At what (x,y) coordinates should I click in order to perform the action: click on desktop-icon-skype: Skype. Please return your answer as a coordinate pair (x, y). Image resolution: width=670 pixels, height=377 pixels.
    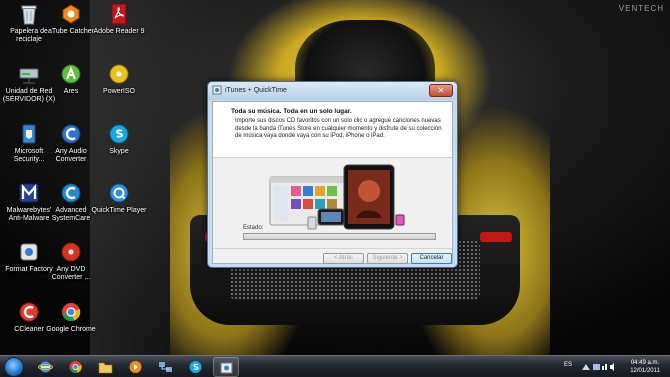
    Looking at the image, I should click on (119, 139).